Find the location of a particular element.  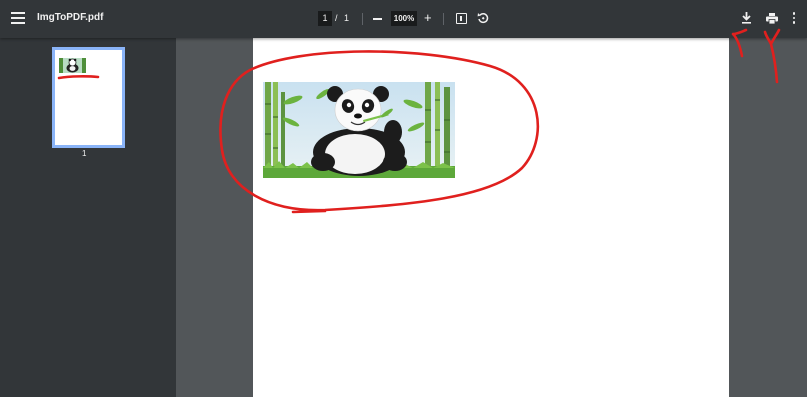

download-icon is located at coordinates (746, 18).